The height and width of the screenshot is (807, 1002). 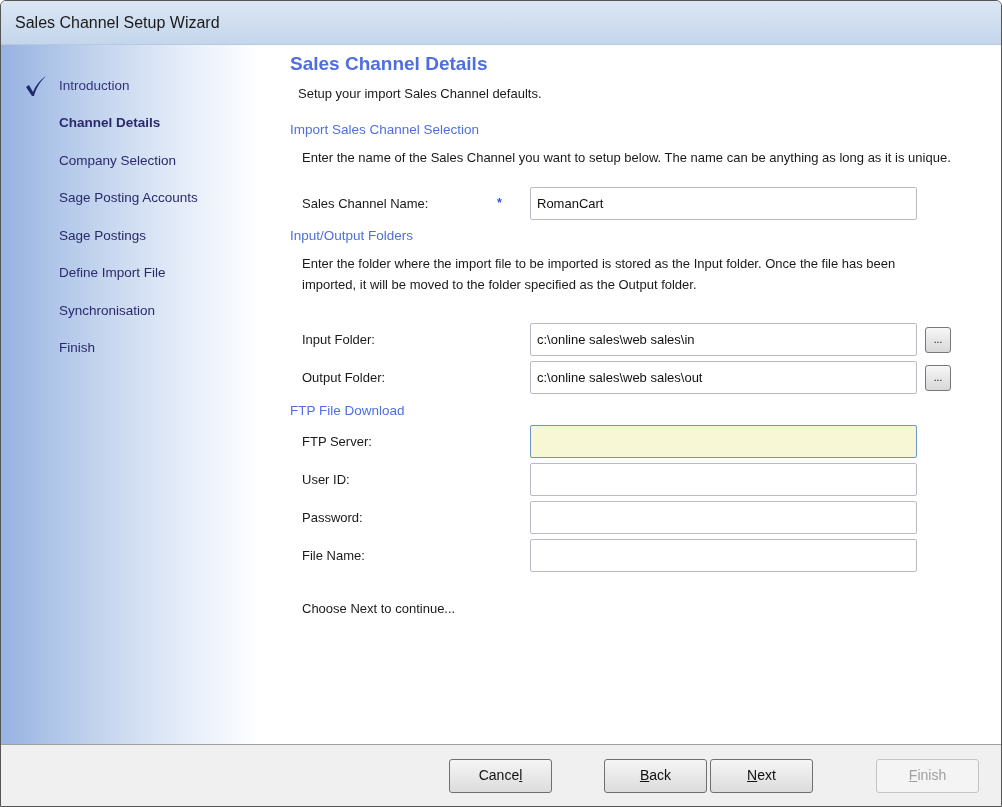 I want to click on section-heading: Input/Output Folders, so click(x=352, y=236).